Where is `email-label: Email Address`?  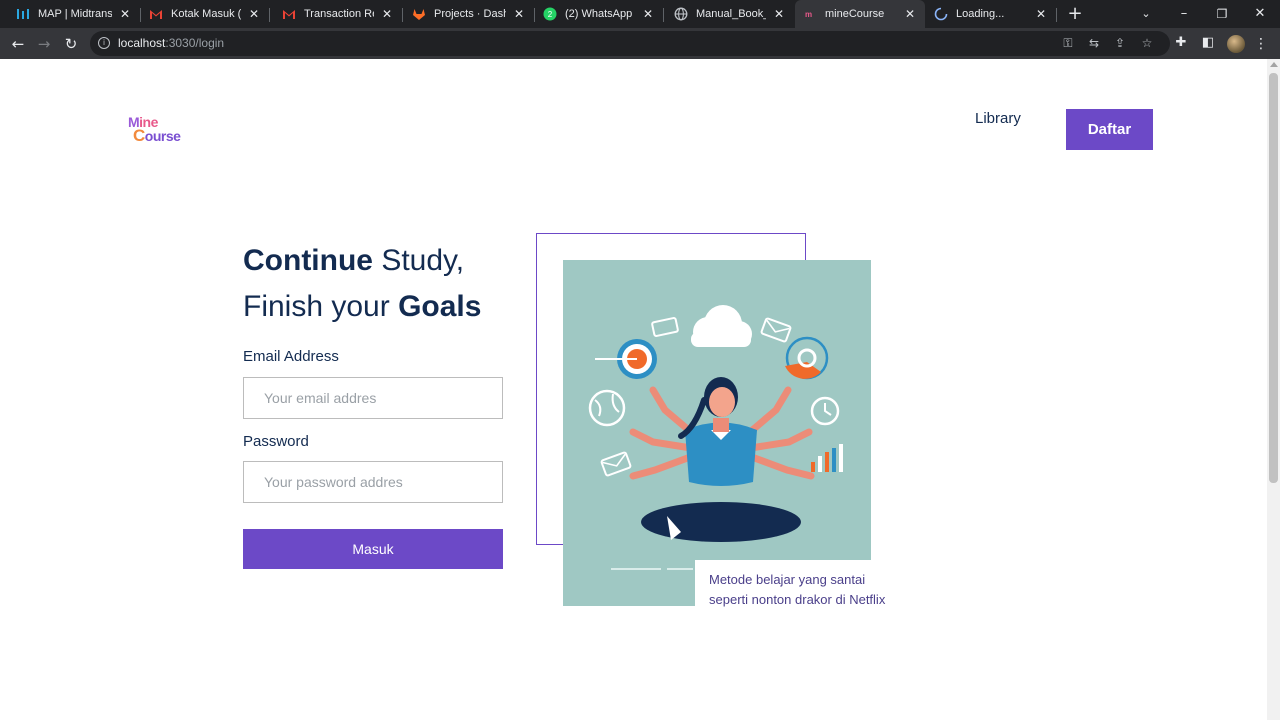
email-label: Email Address is located at coordinates (291, 356).